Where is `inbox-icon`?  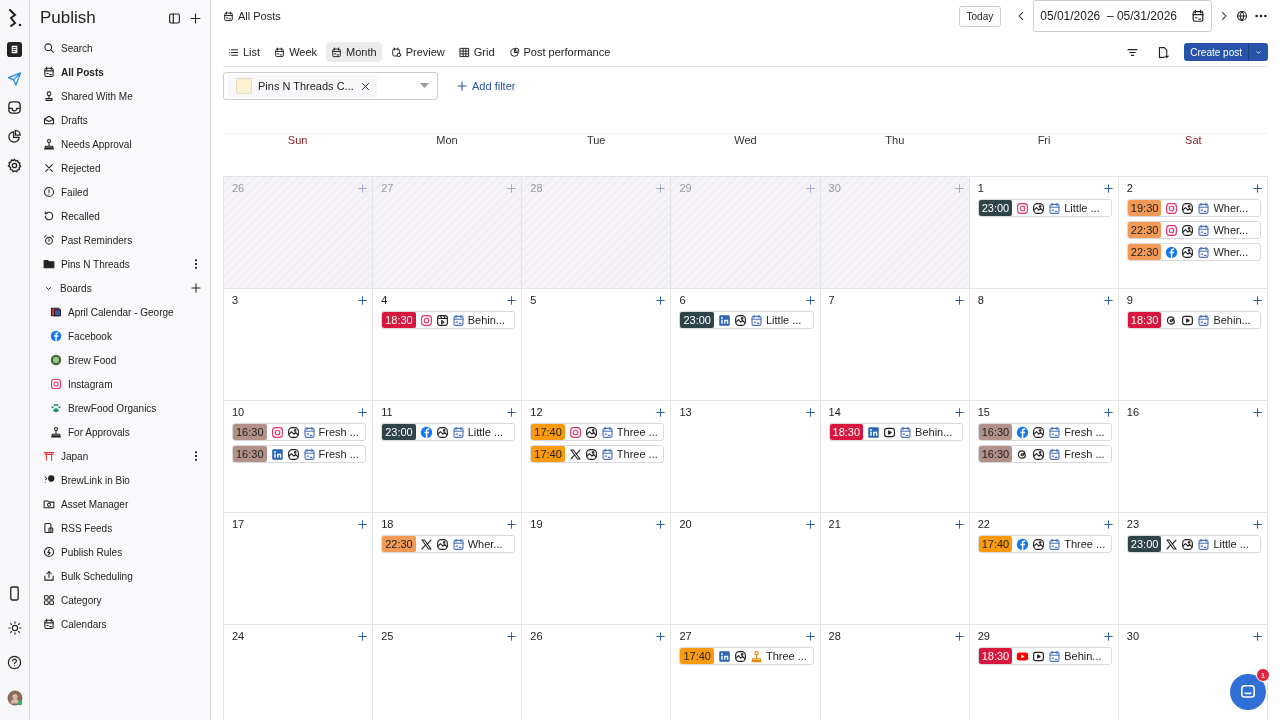
inbox-icon is located at coordinates (14, 107).